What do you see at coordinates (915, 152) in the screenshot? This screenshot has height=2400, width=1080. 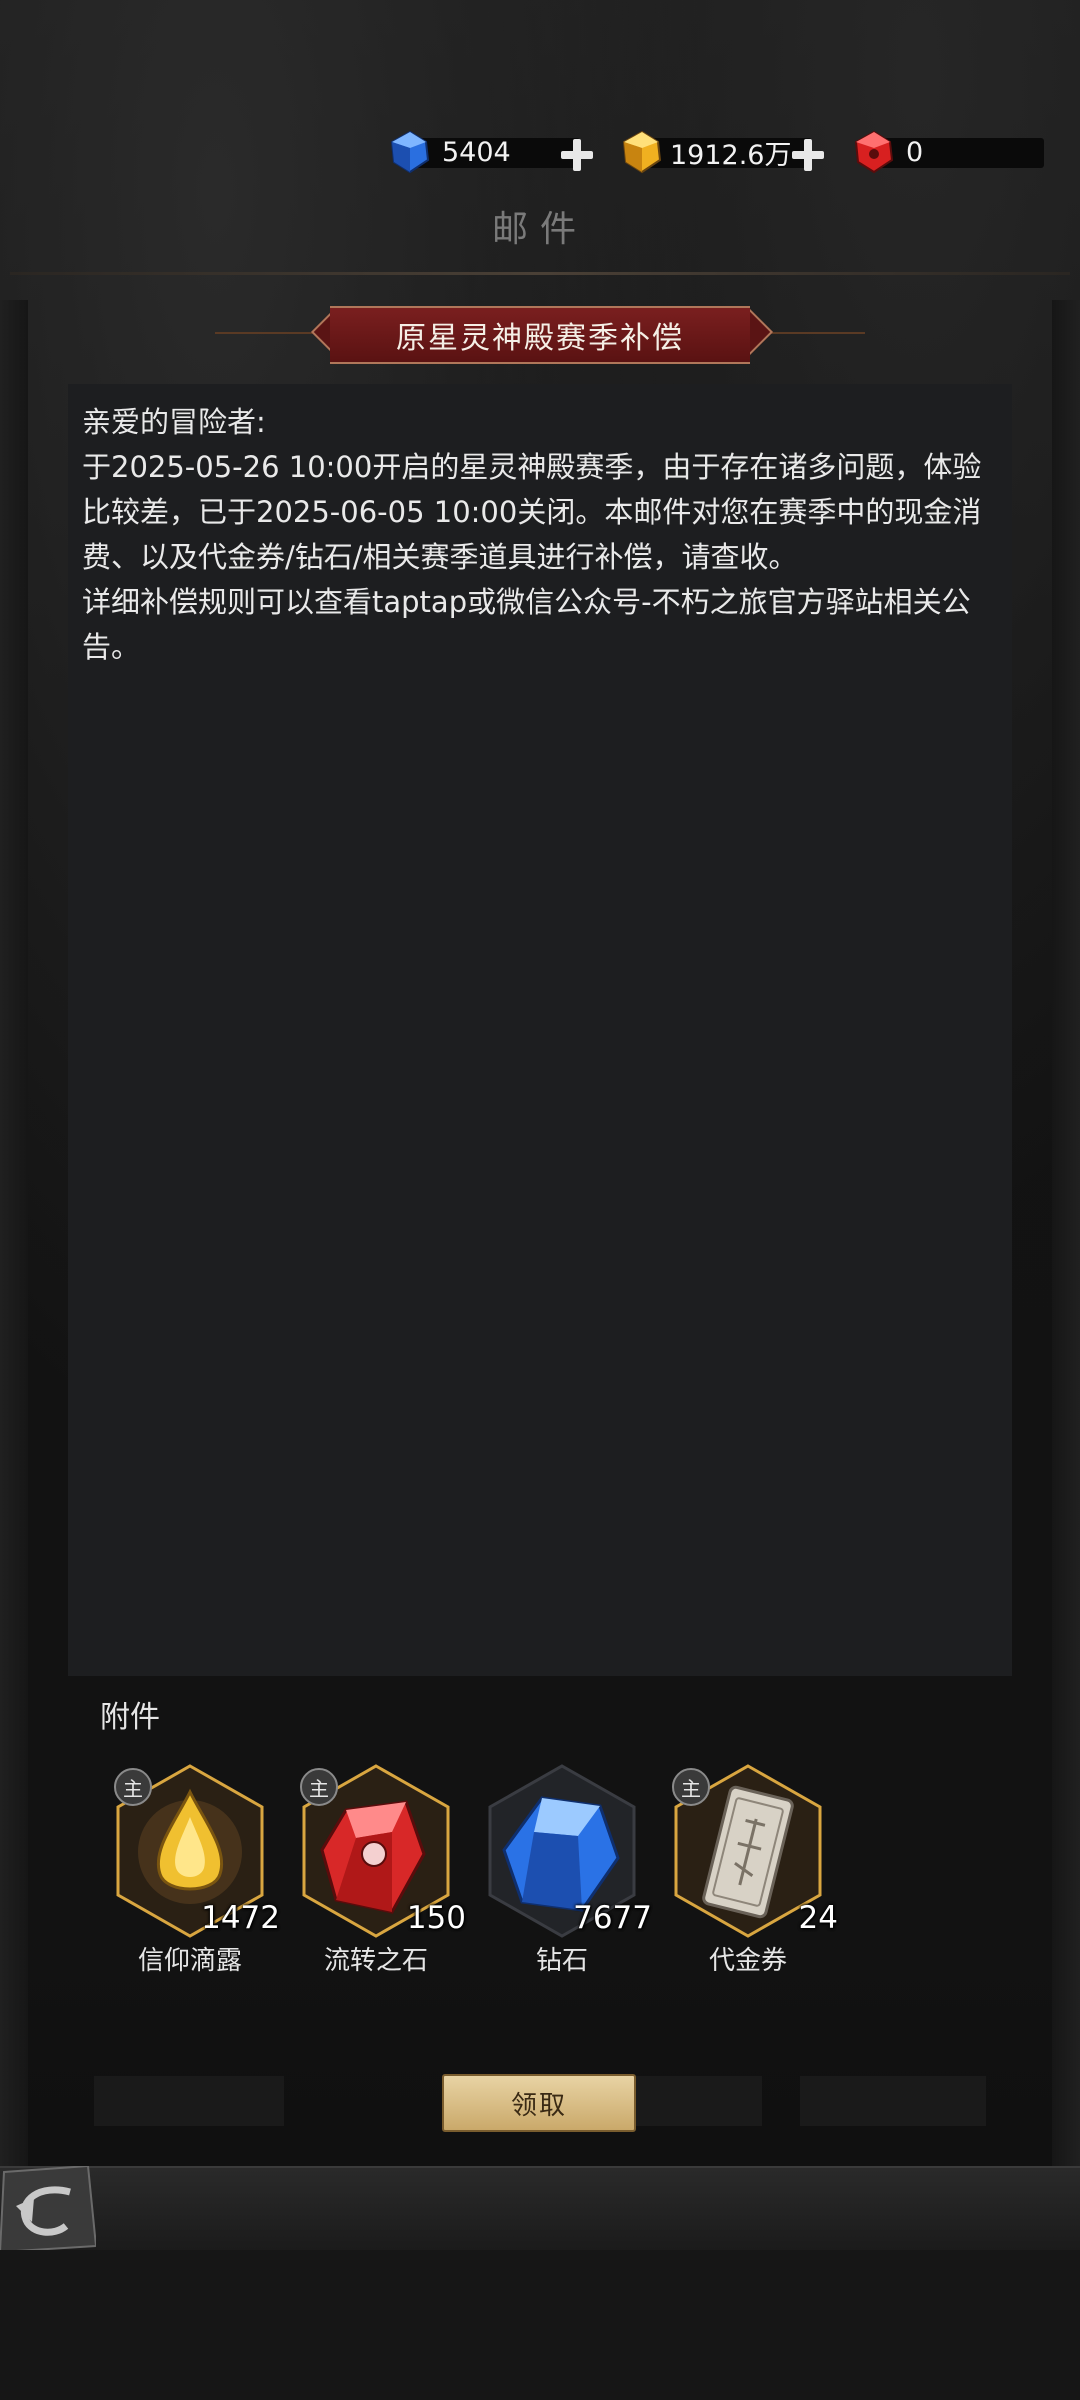 I see `red-gem-value: 0` at bounding box center [915, 152].